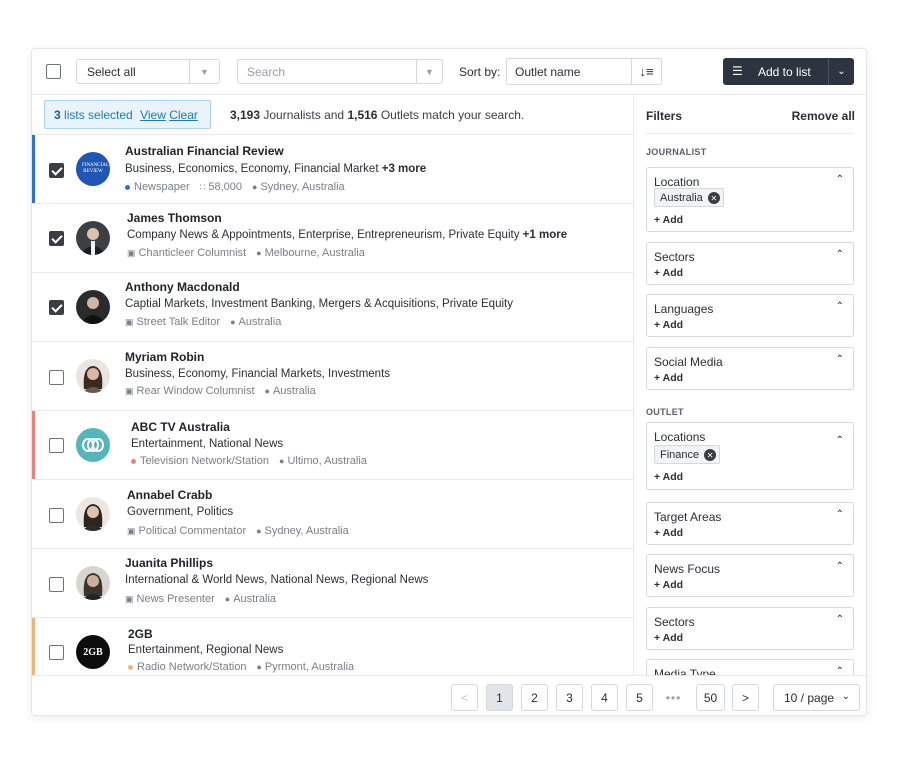  What do you see at coordinates (545, 235) in the screenshot?
I see `more-topics: +1 more` at bounding box center [545, 235].